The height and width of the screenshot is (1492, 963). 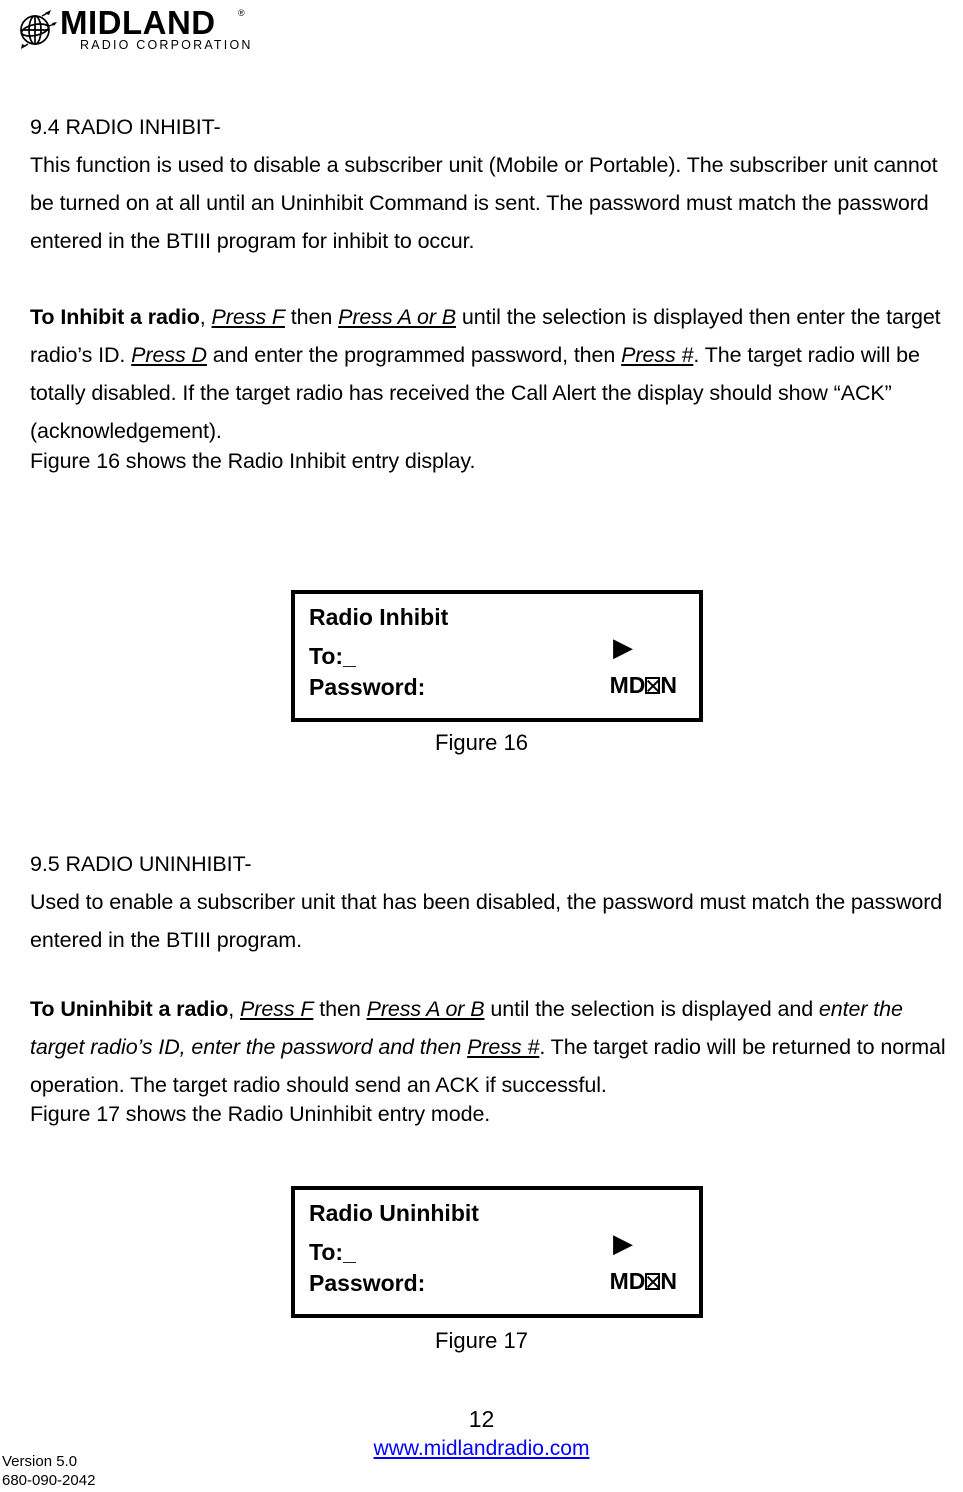 I want to click on logo-trademark-text: ®, so click(x=241, y=13).